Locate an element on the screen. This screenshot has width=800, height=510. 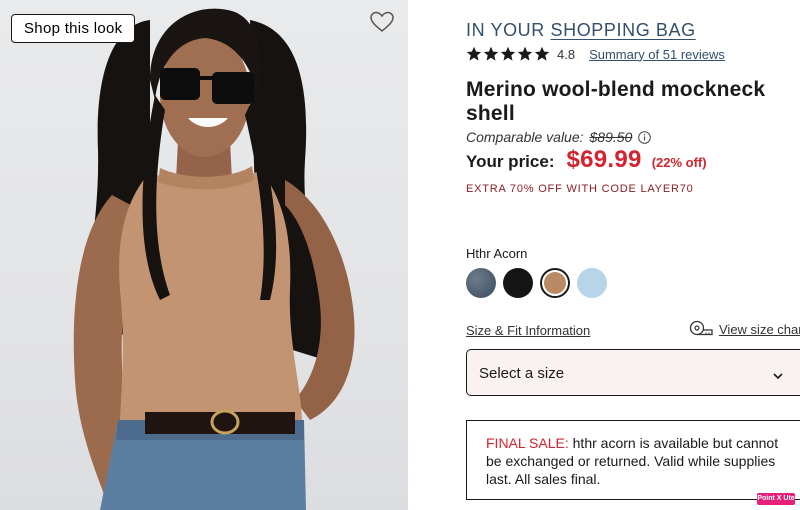
in-bag-prefix: IN YOUR is located at coordinates (505, 30).